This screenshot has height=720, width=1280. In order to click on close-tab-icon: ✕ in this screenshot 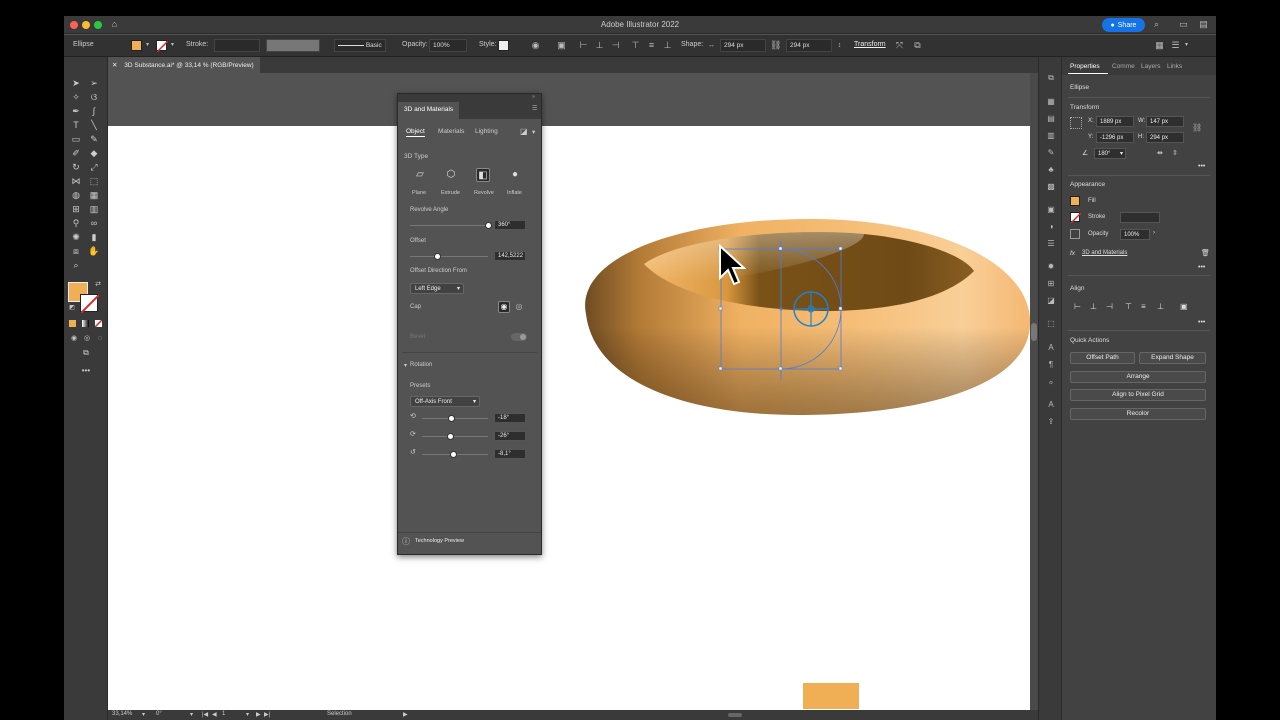, I will do `click(114, 65)`.